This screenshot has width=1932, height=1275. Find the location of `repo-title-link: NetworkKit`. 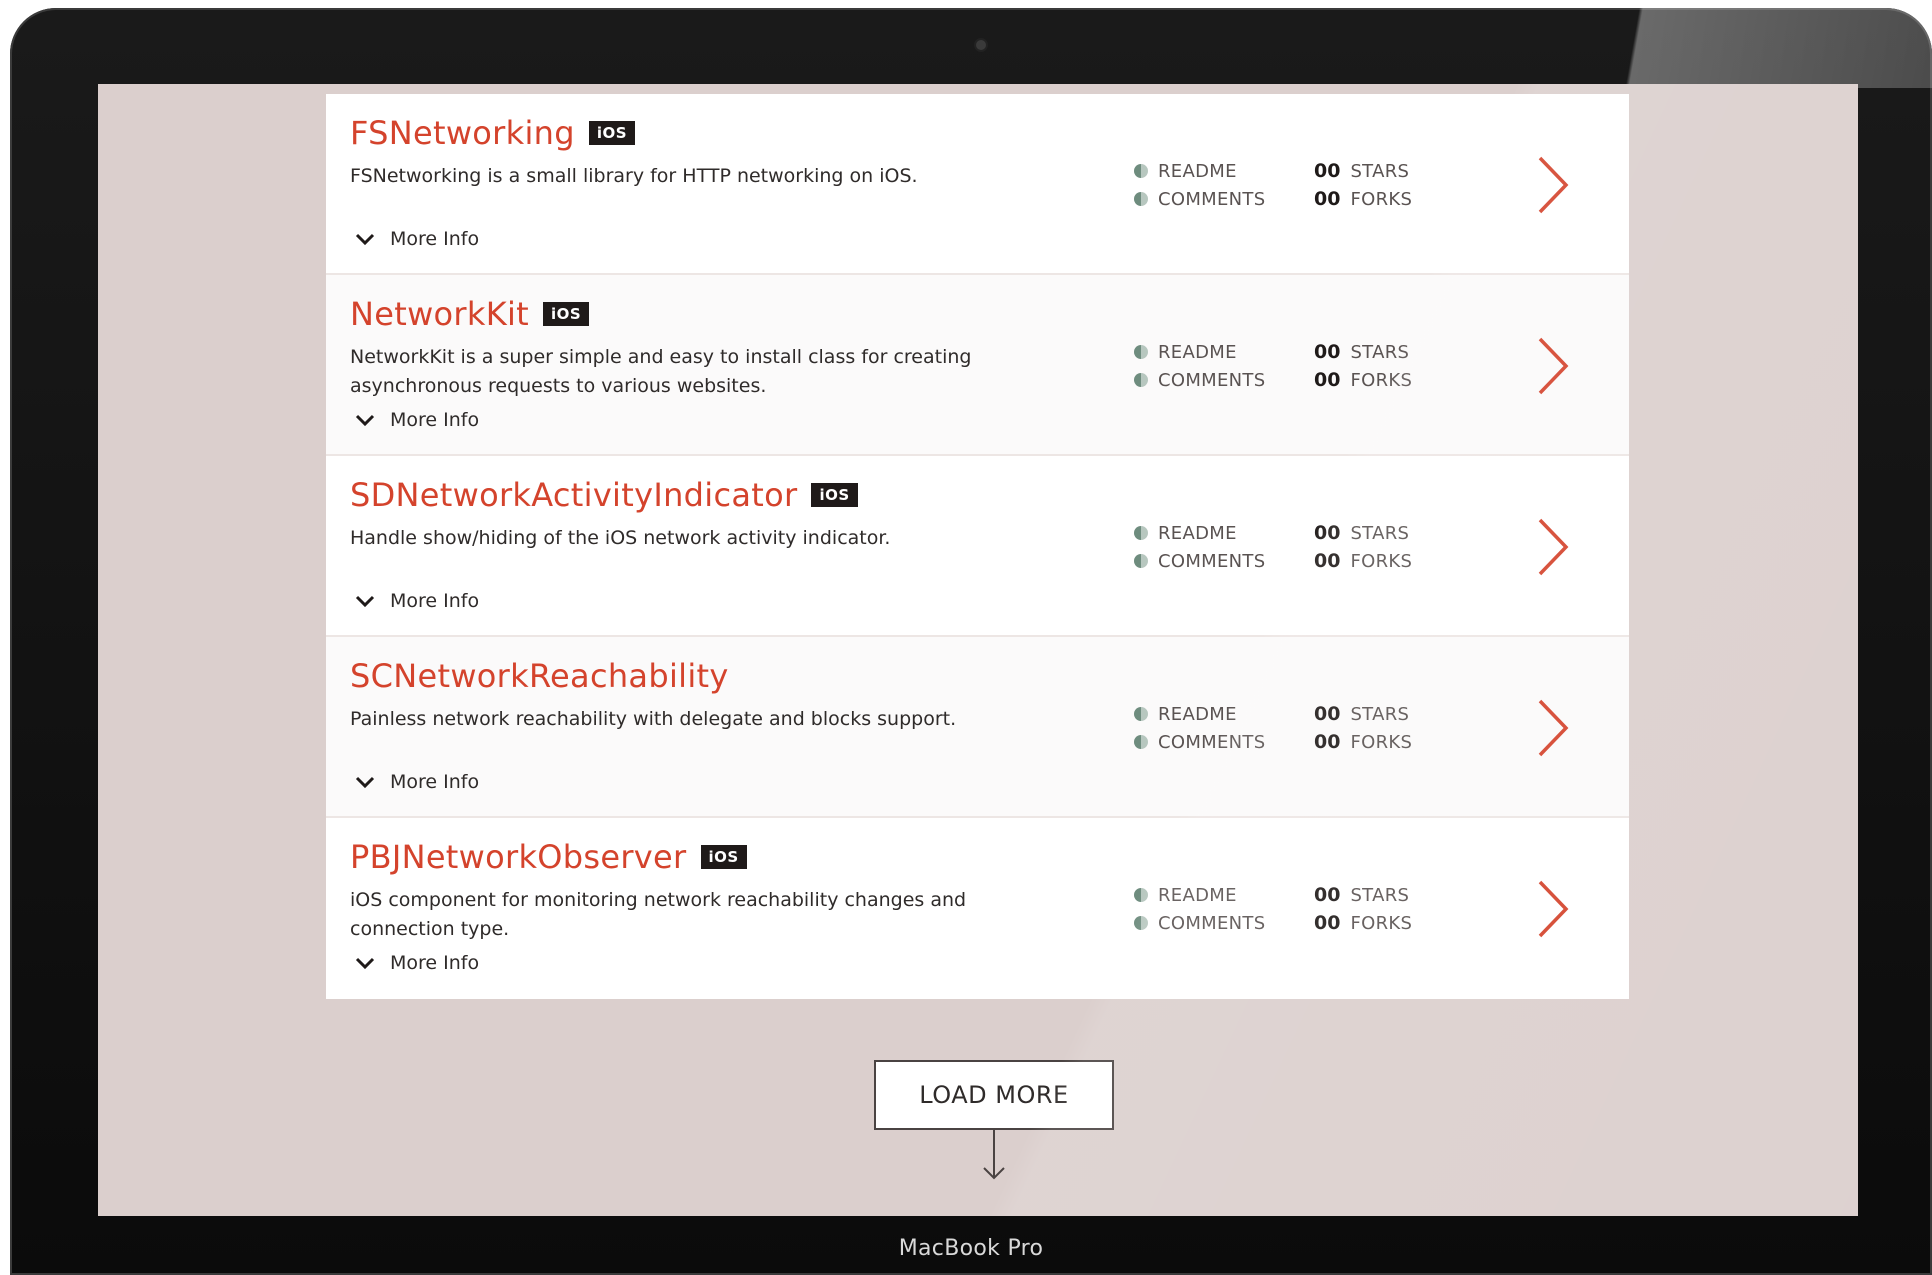

repo-title-link: NetworkKit is located at coordinates (439, 314).